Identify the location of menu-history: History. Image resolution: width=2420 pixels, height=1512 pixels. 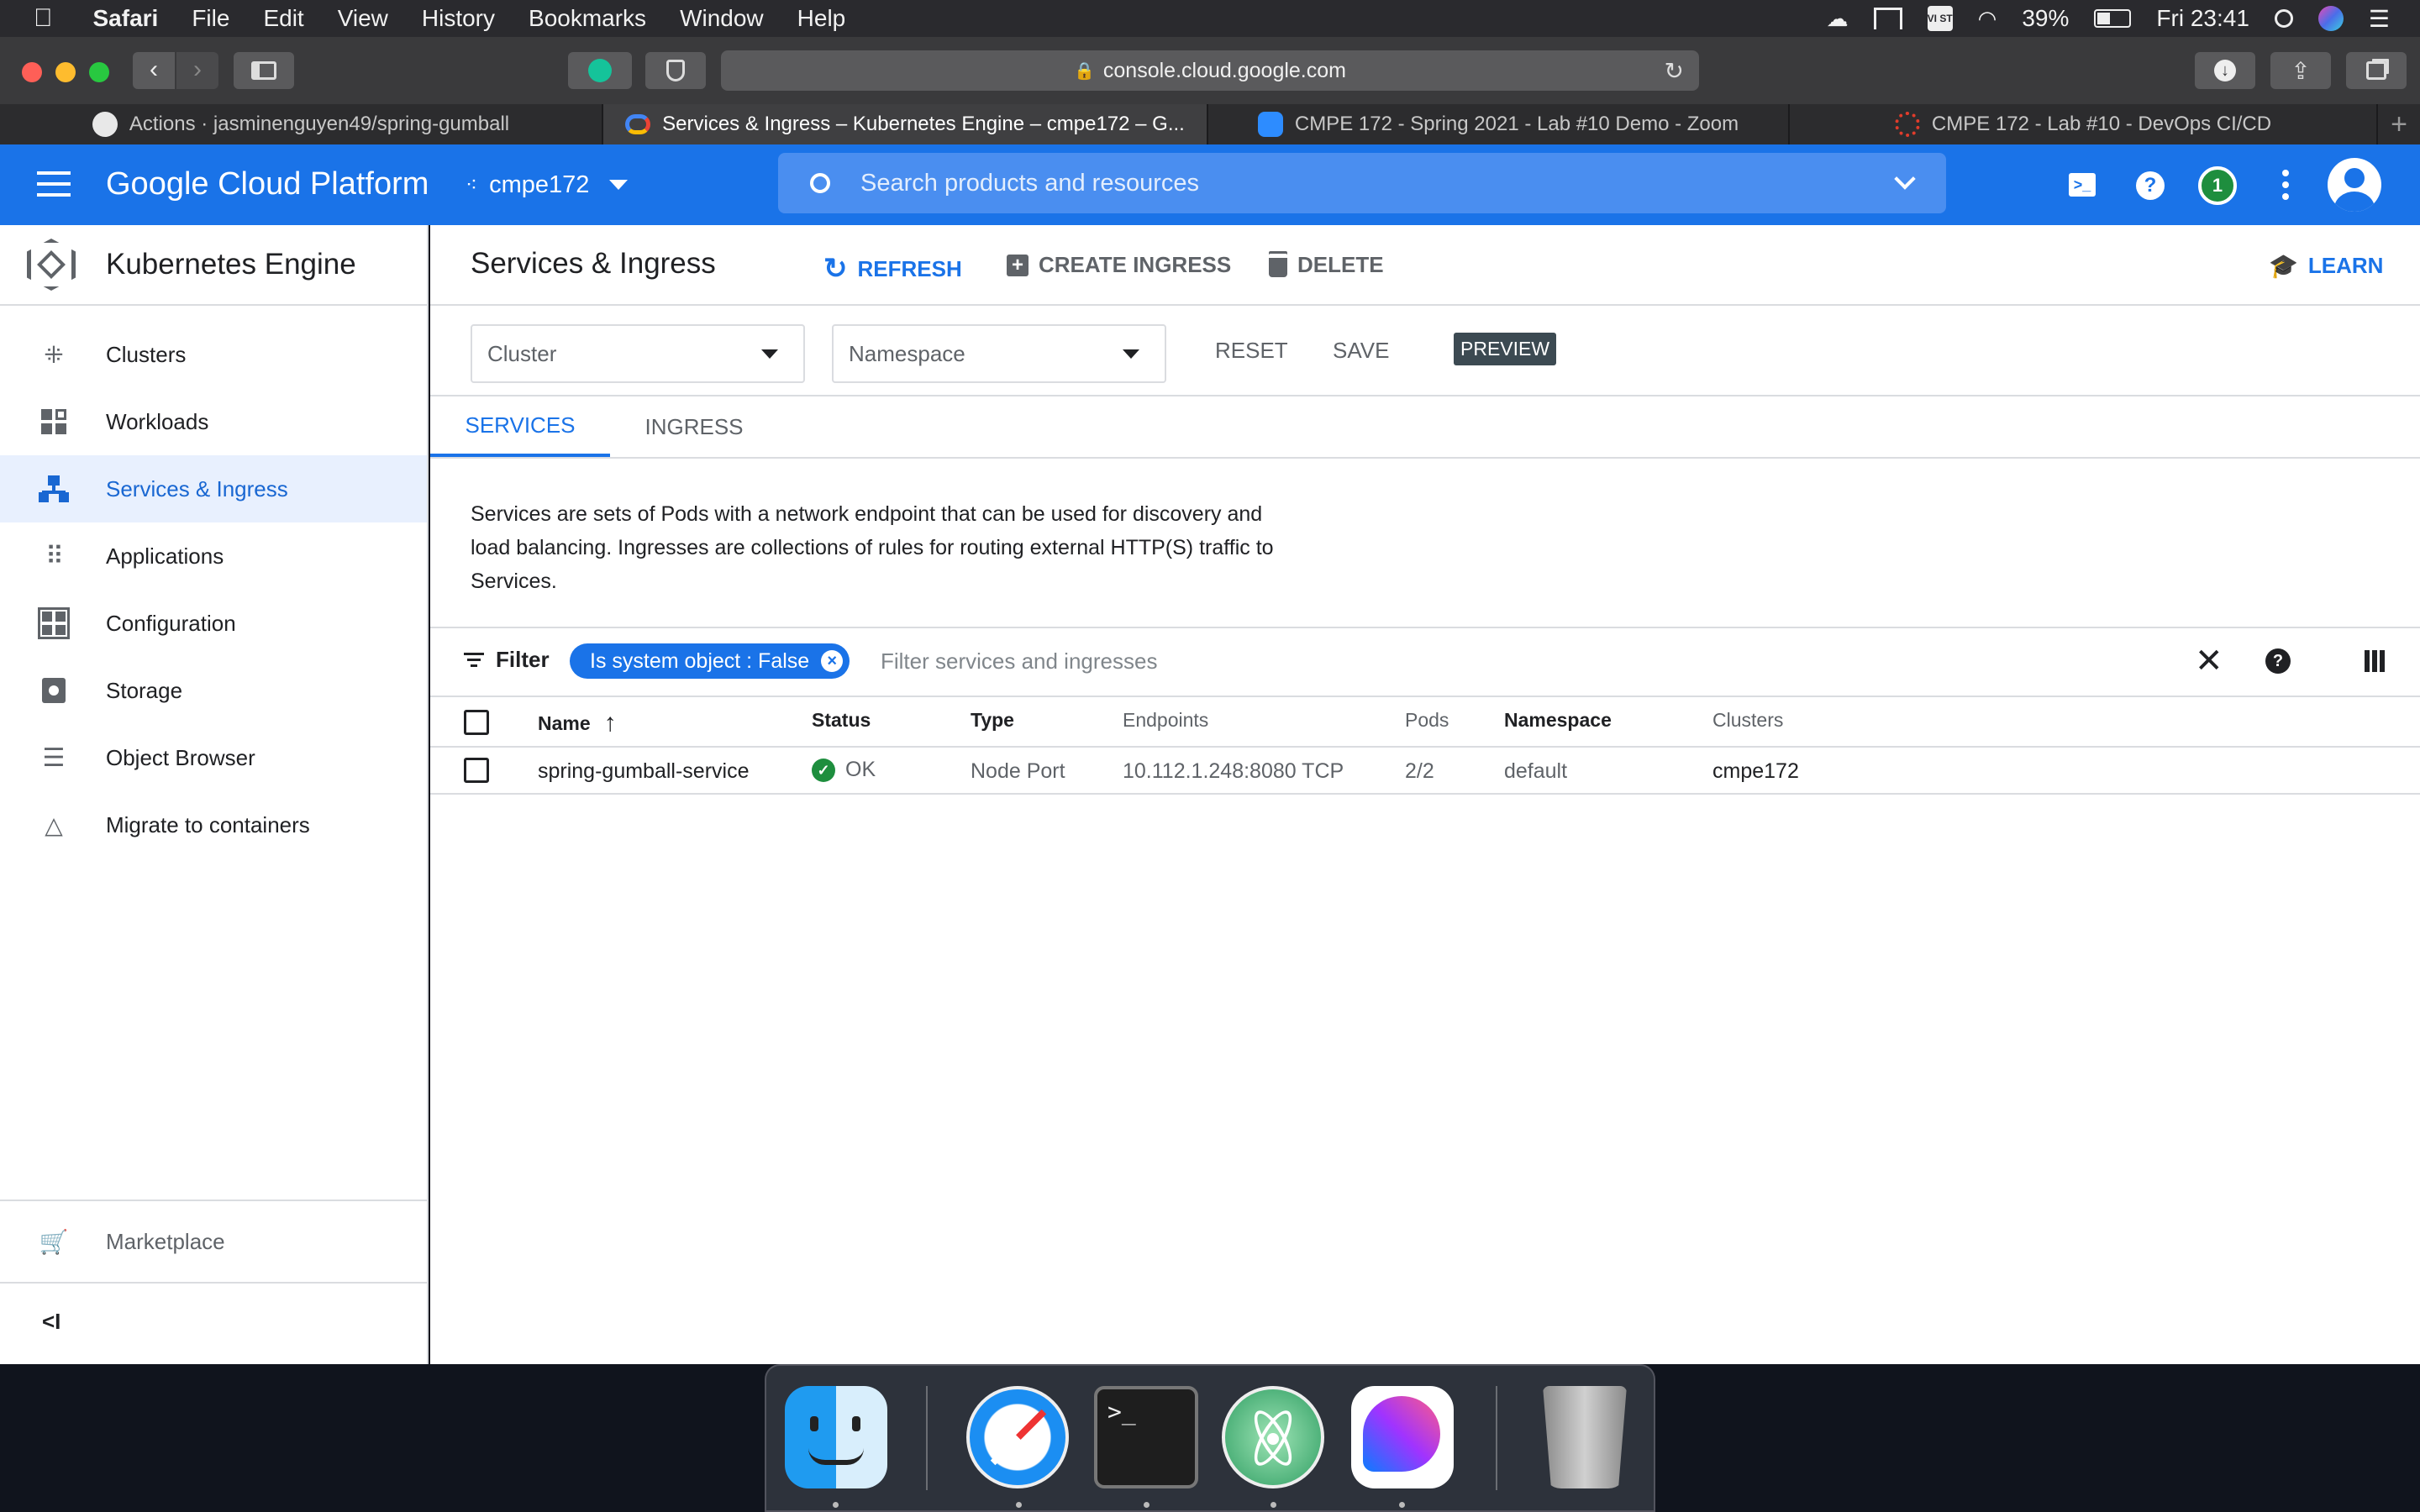
(458, 18).